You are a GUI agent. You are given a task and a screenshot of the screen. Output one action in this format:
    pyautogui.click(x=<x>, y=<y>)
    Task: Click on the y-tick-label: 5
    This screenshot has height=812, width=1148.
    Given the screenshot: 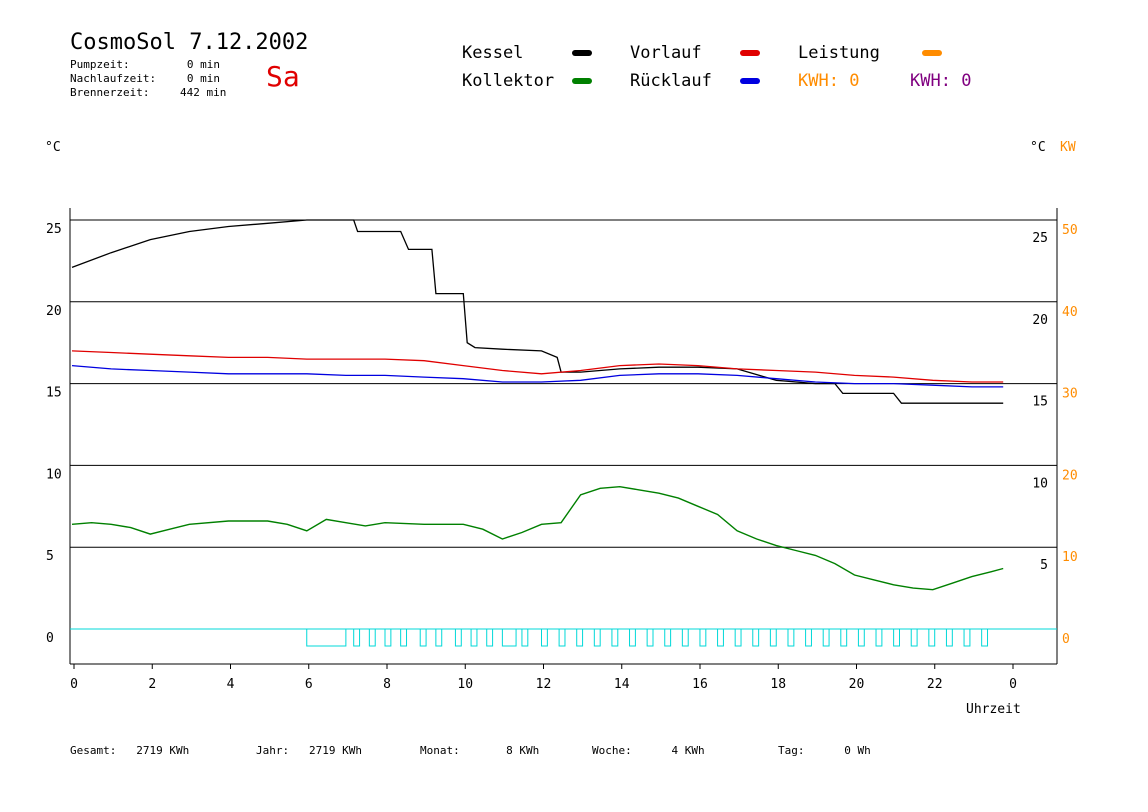 What is the action you would take?
    pyautogui.click(x=50, y=556)
    